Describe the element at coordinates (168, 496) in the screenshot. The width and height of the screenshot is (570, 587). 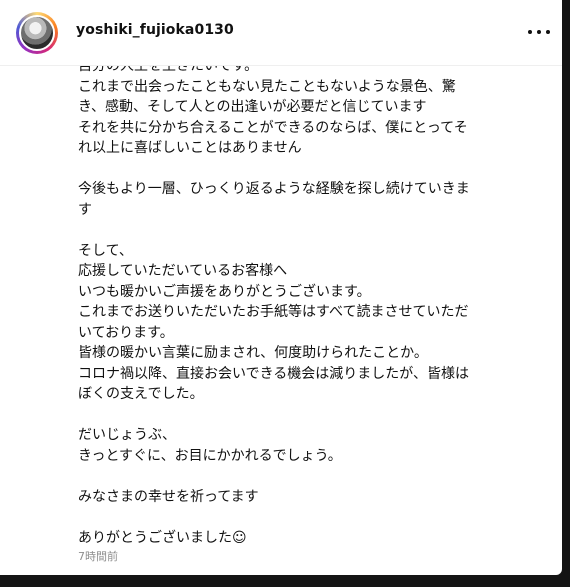
I see `caption-line: みなさまの幸せを祈ってます` at that location.